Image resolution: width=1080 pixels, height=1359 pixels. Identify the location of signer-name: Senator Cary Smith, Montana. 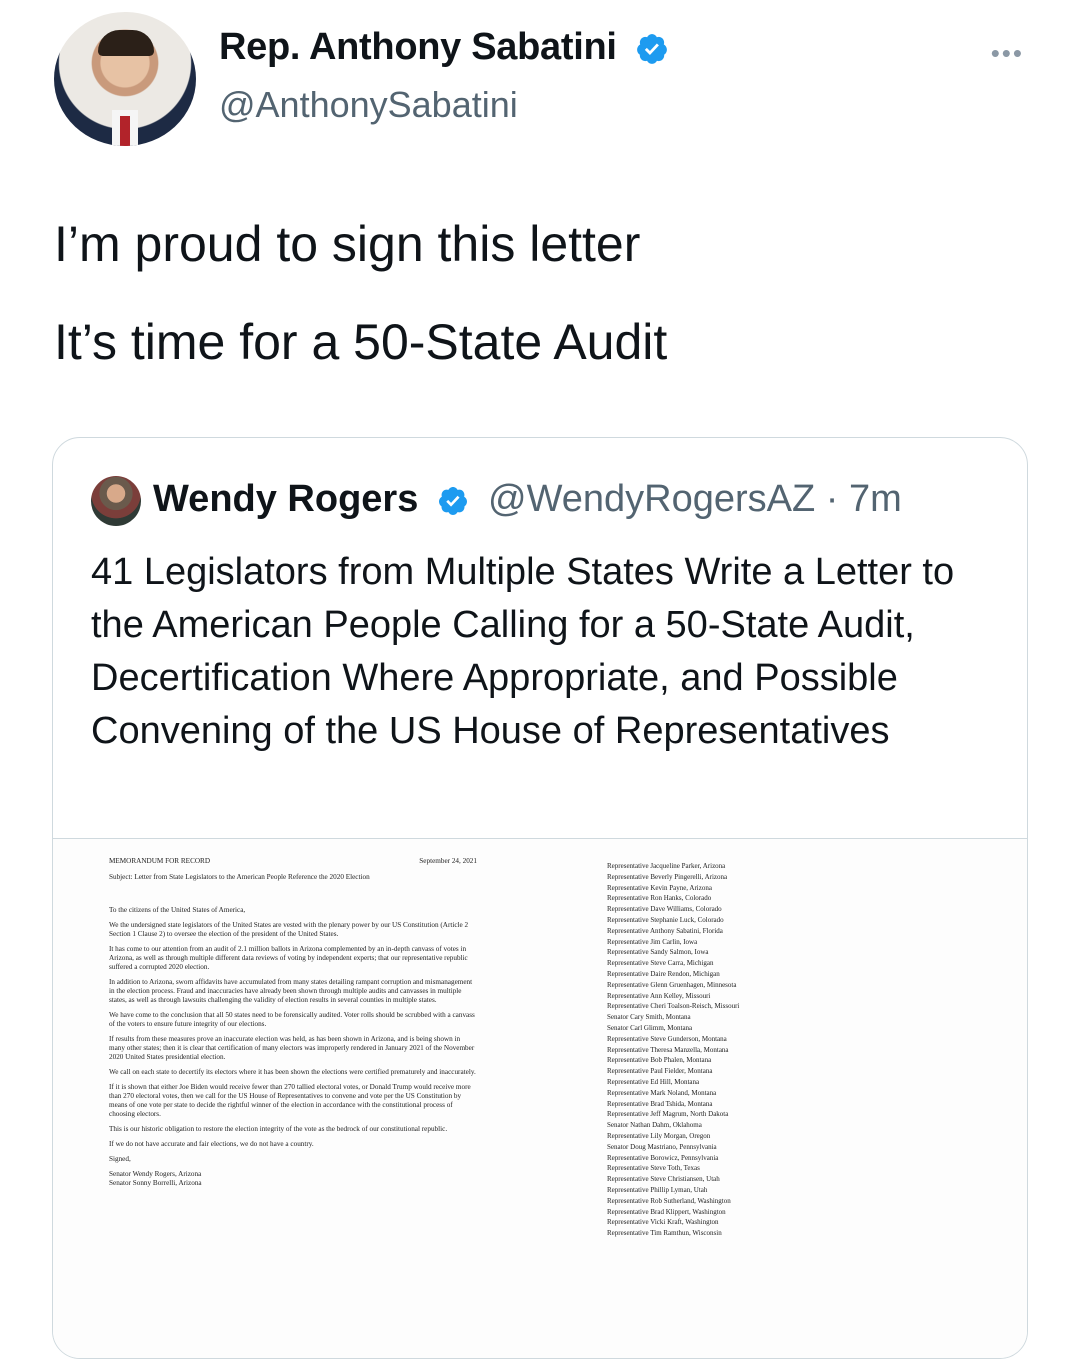
(649, 1017).